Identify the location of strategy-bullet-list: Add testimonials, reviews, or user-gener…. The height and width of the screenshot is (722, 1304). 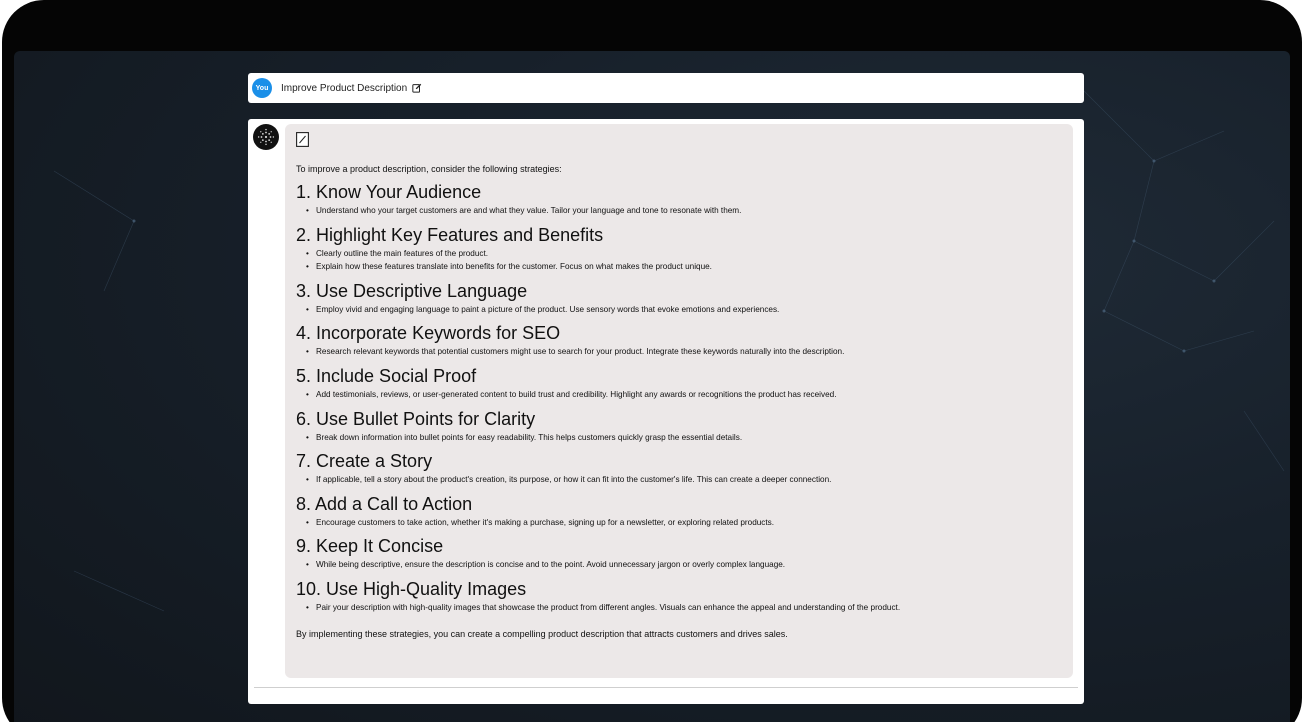
(679, 395).